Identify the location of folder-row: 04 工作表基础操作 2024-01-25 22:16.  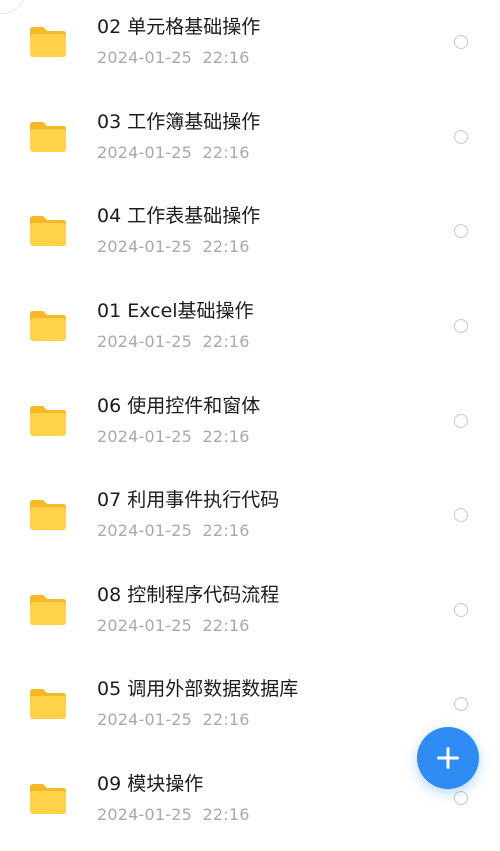
(250, 236).